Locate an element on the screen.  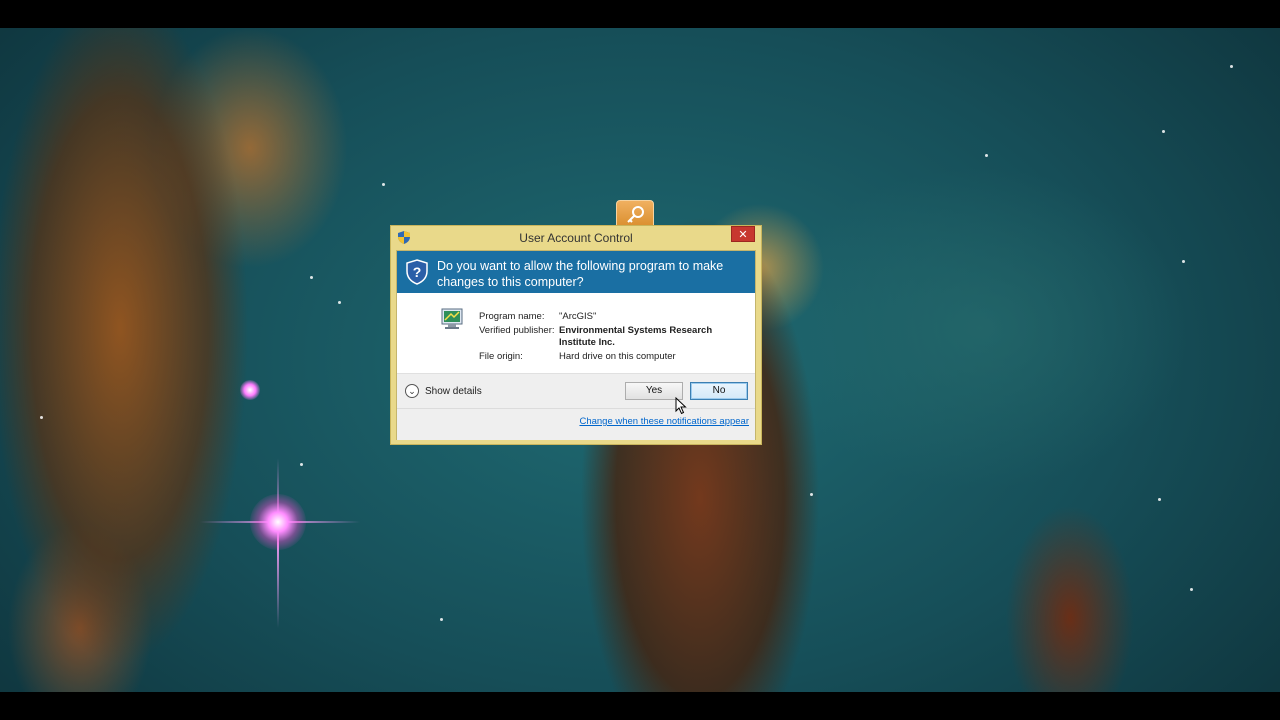
dialog-title: User Account Control is located at coordinates (576, 238).